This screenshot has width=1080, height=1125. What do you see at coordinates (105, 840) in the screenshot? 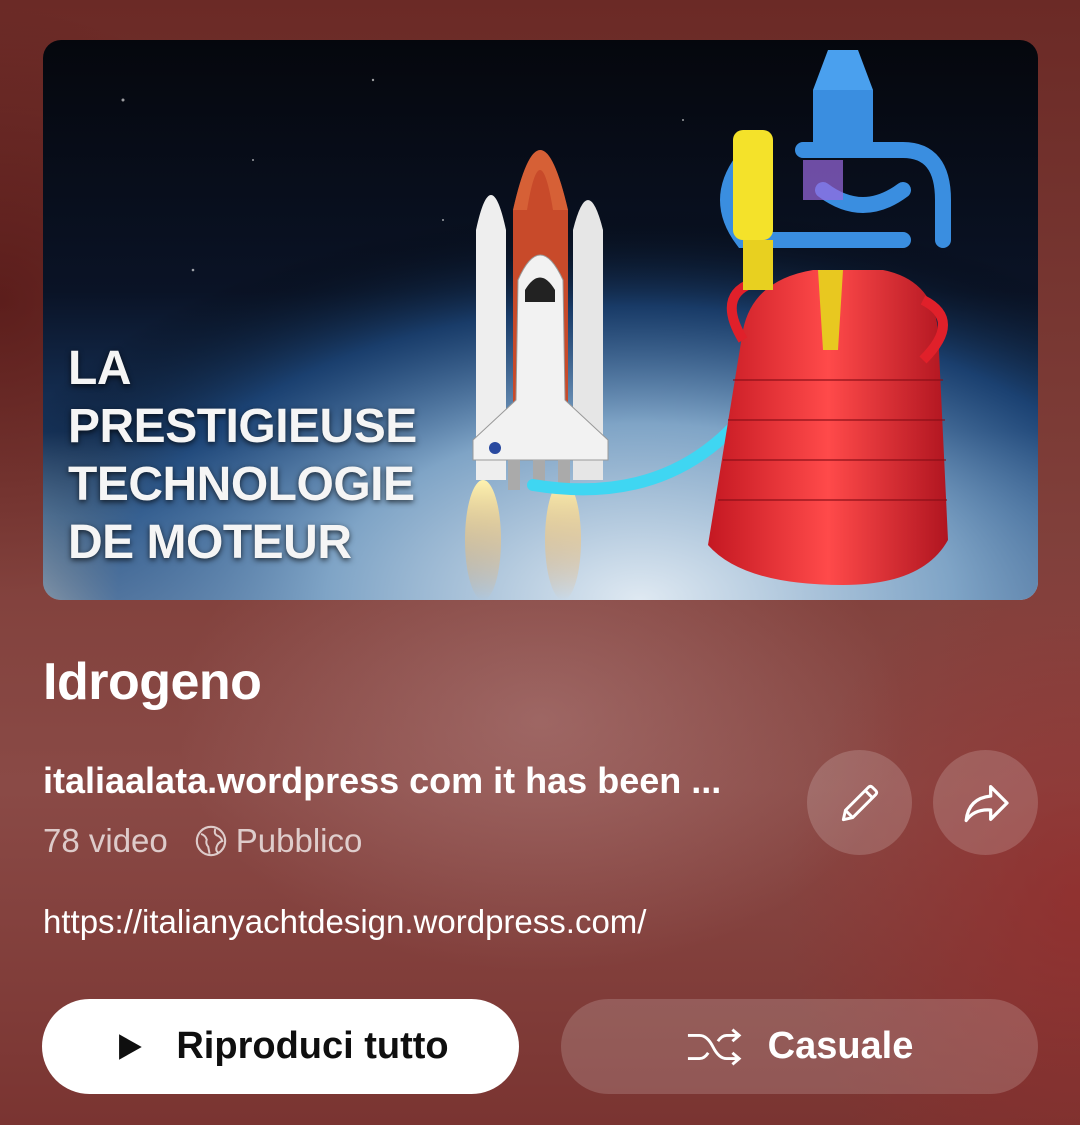
I see `video-count: 78 video` at bounding box center [105, 840].